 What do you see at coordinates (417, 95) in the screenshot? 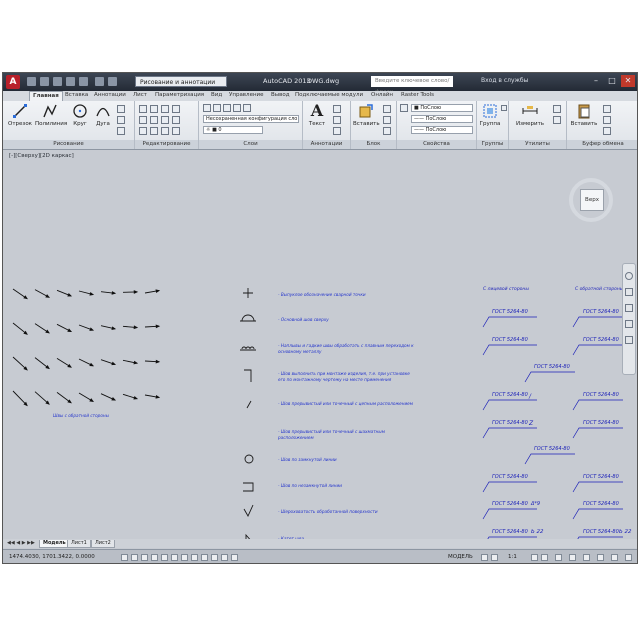
I see `tab-raster-tools: Raster Tools` at bounding box center [417, 95].